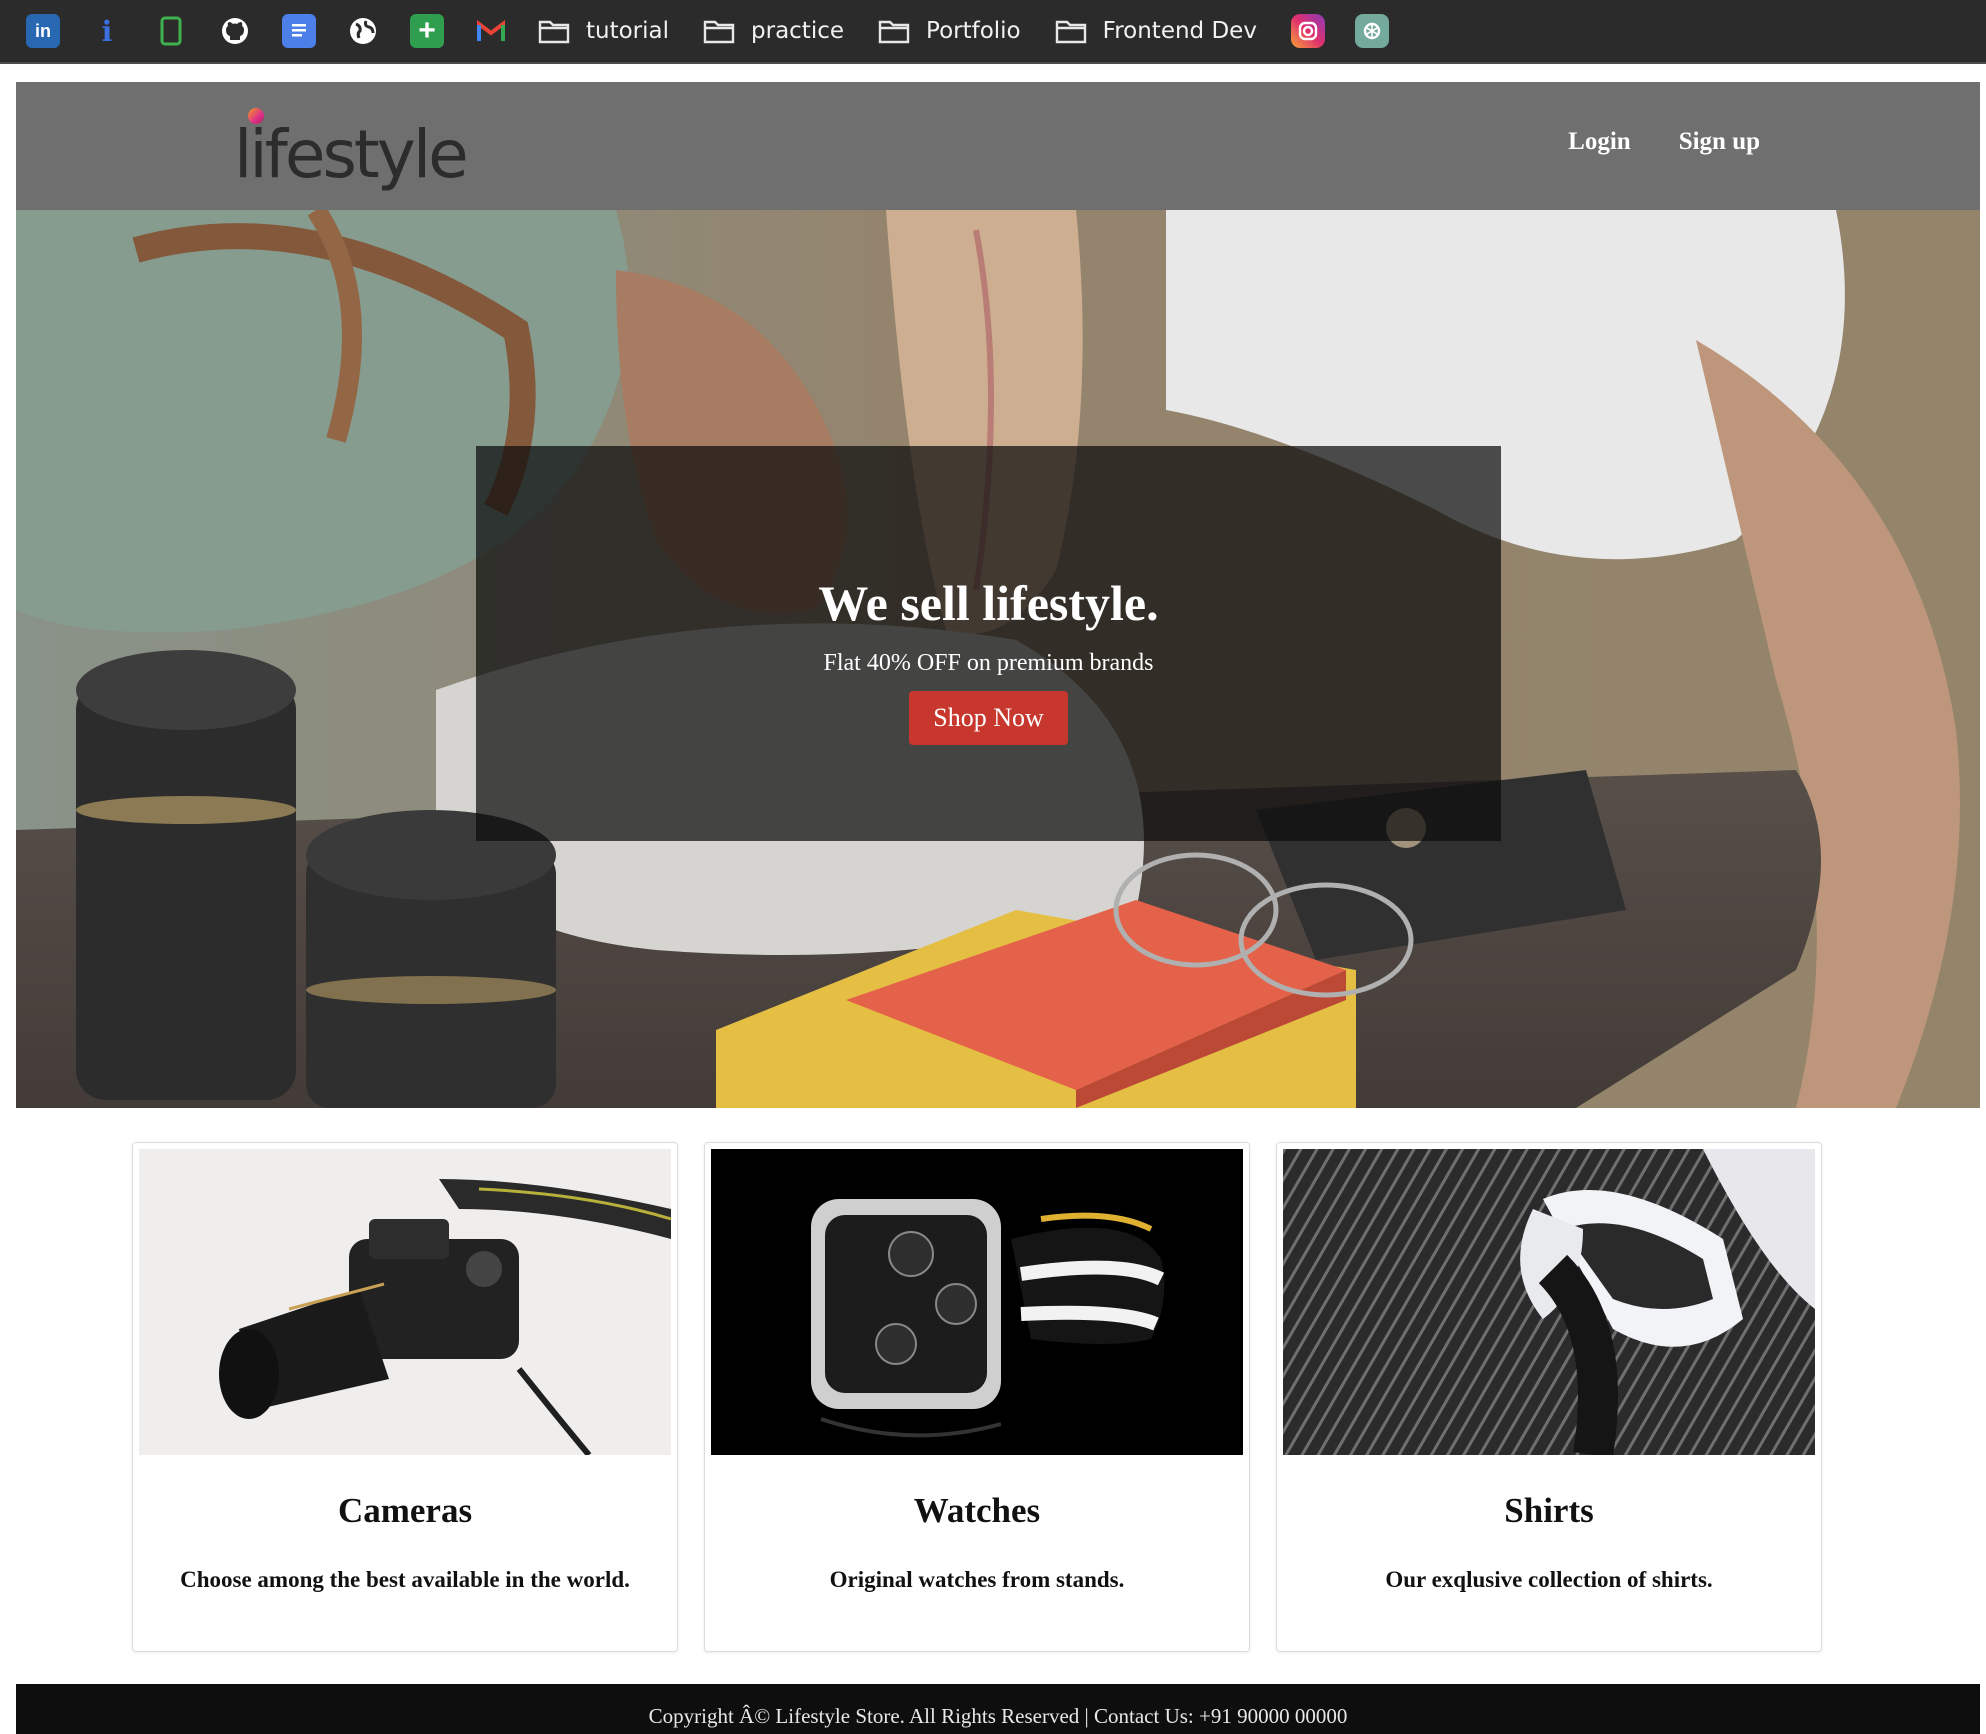 Image resolution: width=1986 pixels, height=1734 pixels. Describe the element at coordinates (1719, 142) in the screenshot. I see `signup-link: Sign up` at that location.